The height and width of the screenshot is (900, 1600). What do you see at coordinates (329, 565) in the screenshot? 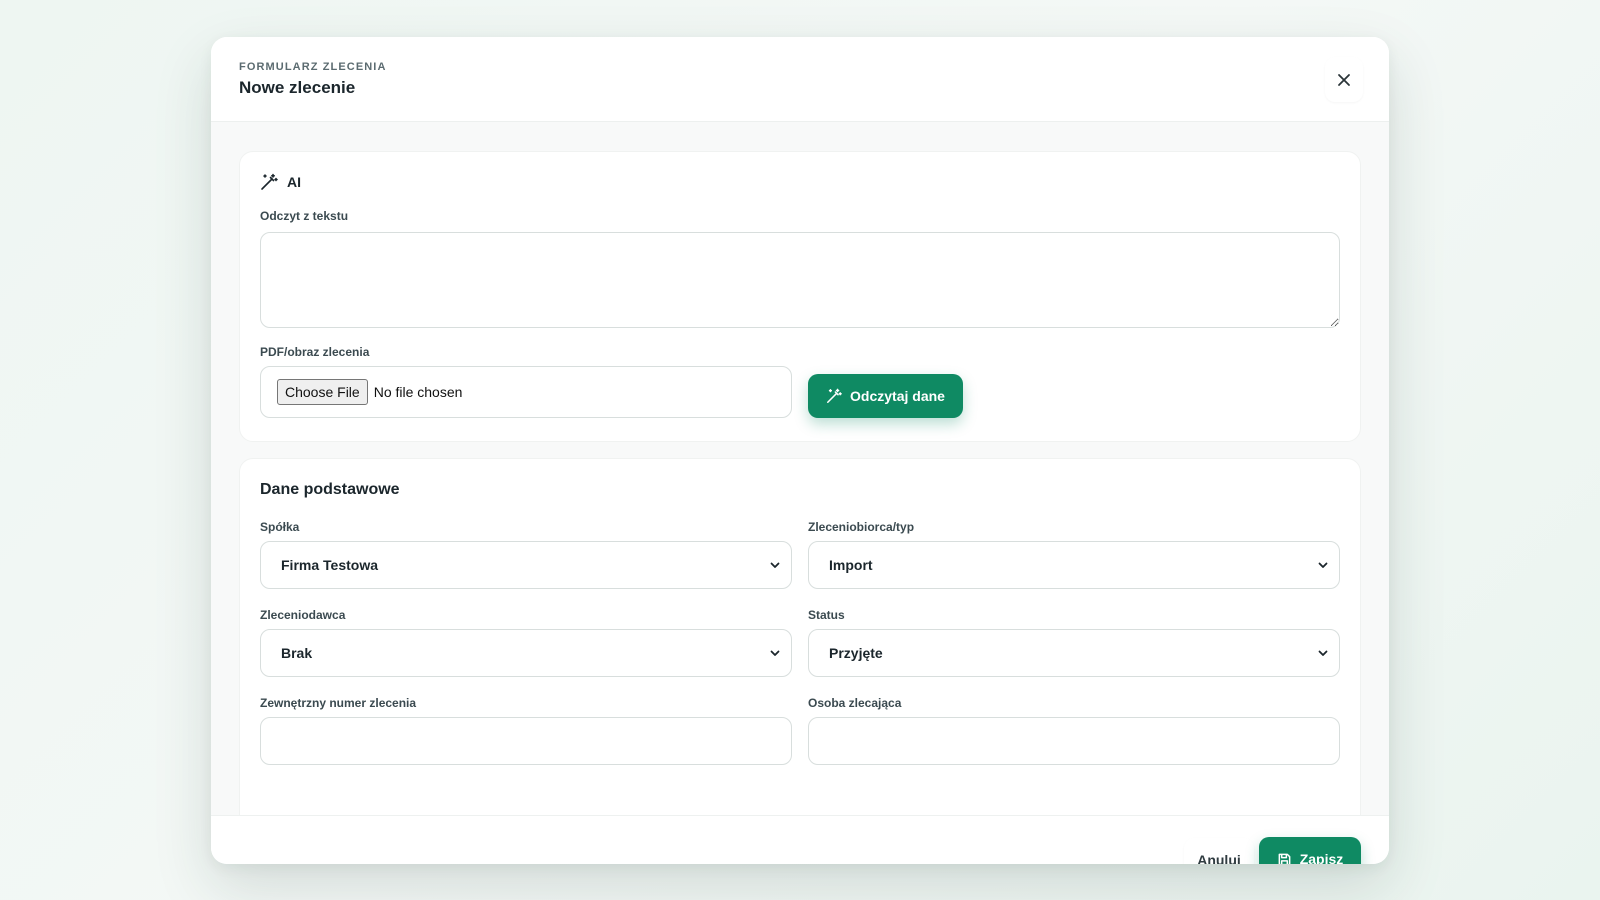
I see `company-value: Firma Testowa` at bounding box center [329, 565].